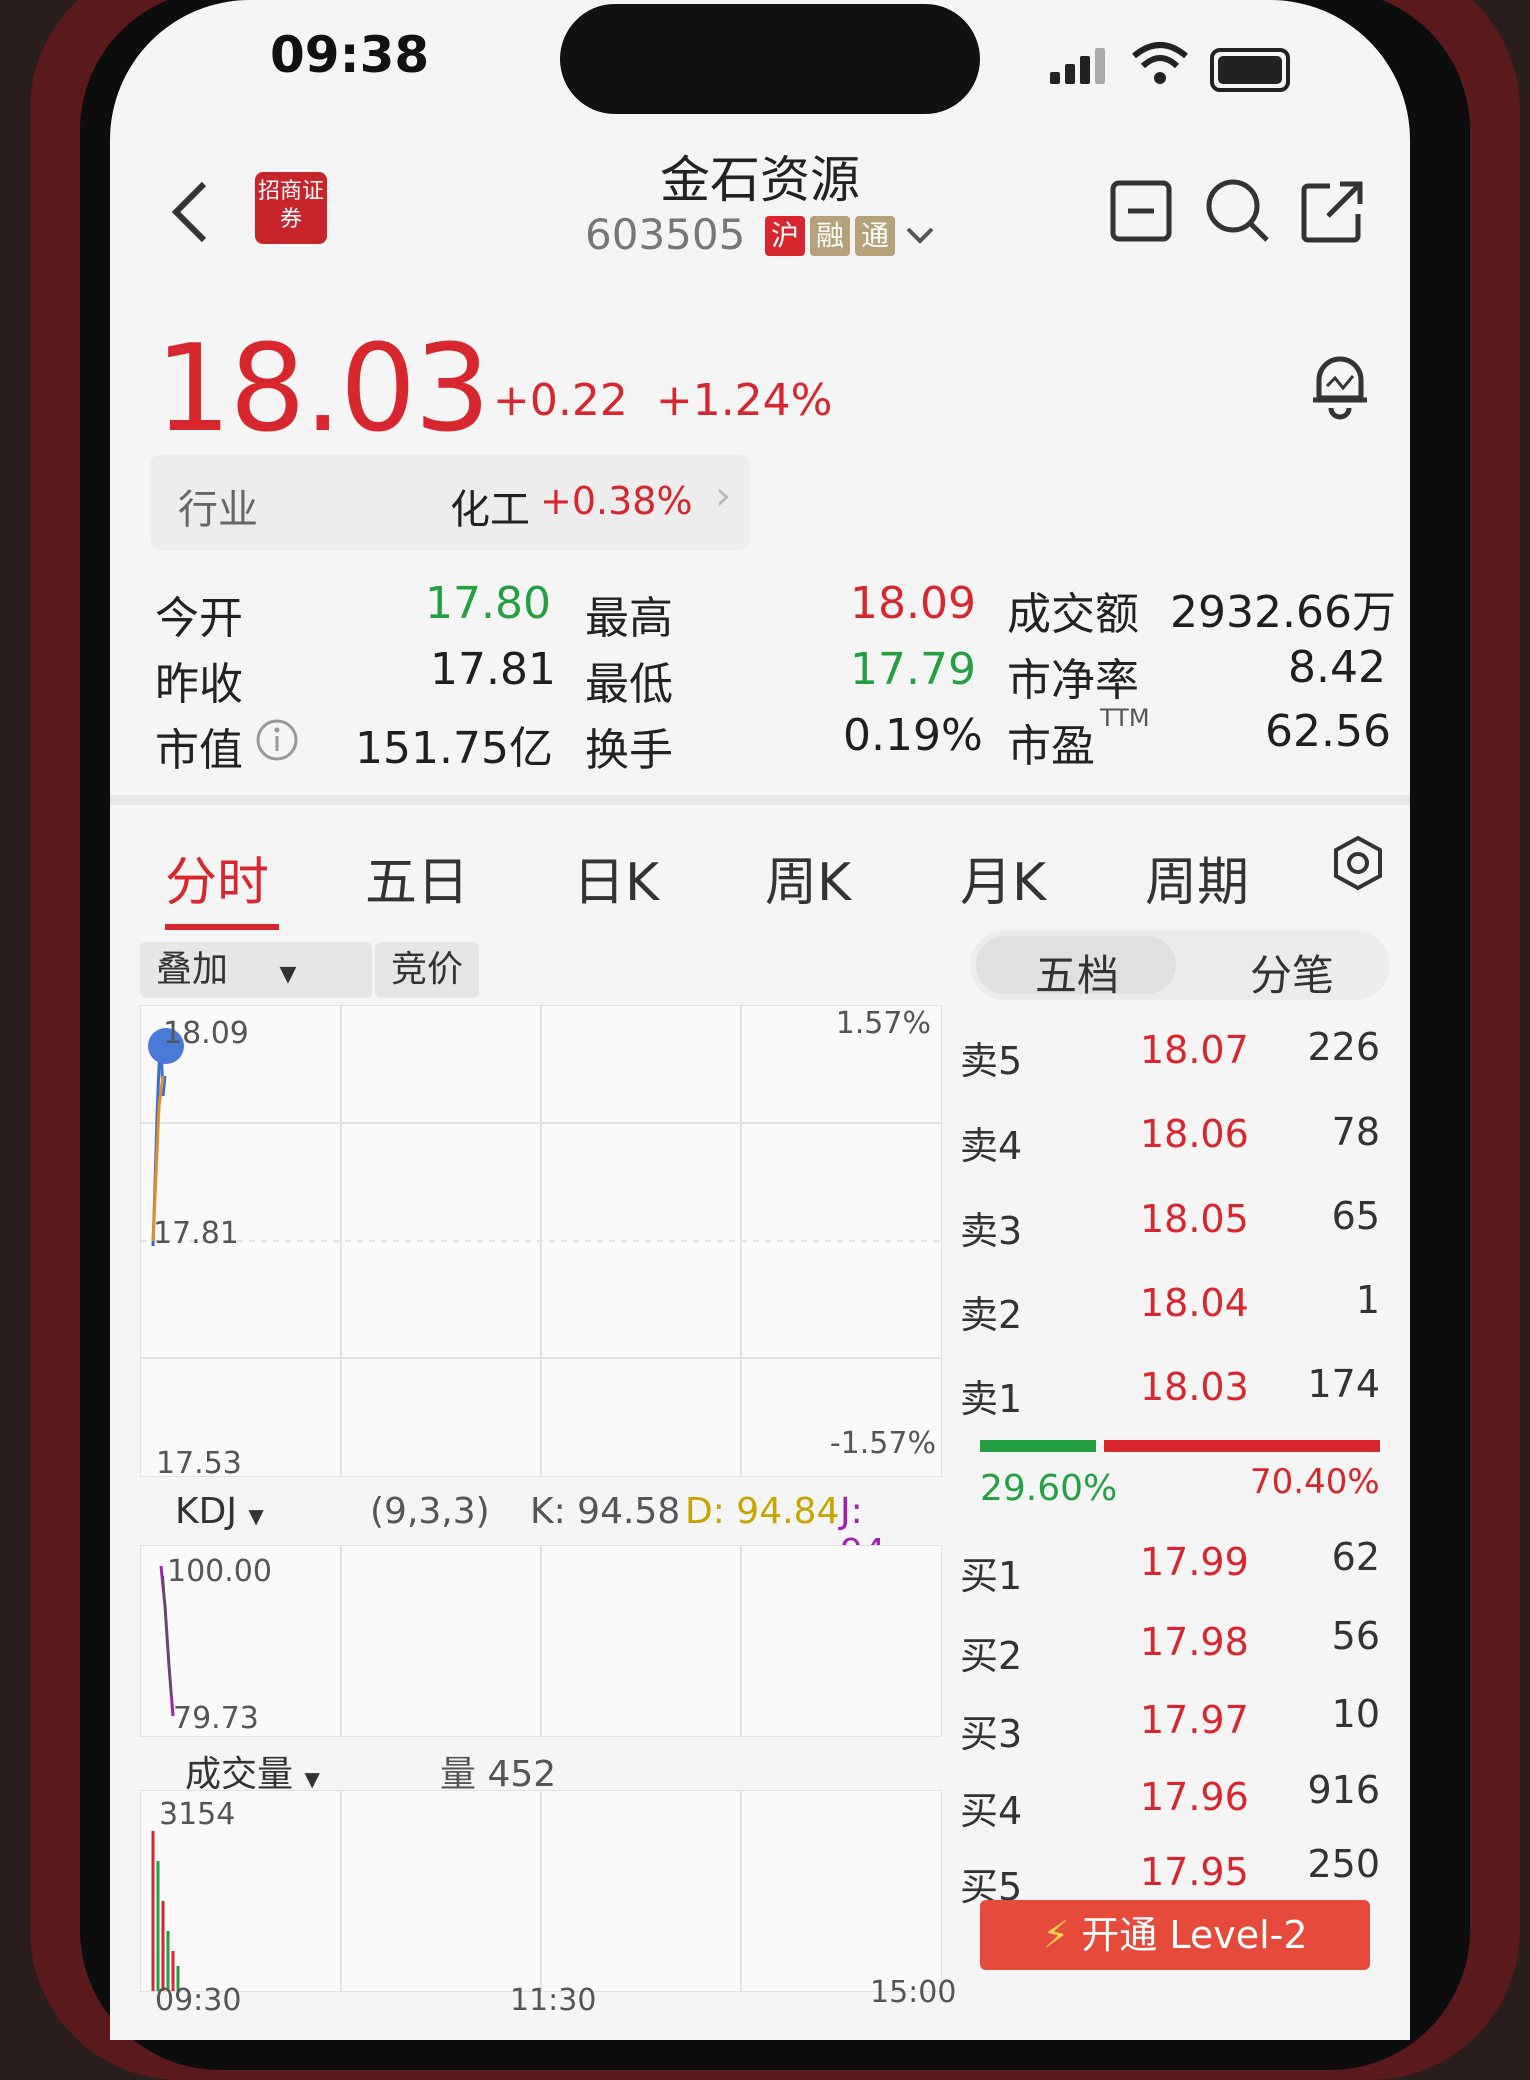 The width and height of the screenshot is (1530, 2080). I want to click on price-axis-bottom: 17.53, so click(199, 1463).